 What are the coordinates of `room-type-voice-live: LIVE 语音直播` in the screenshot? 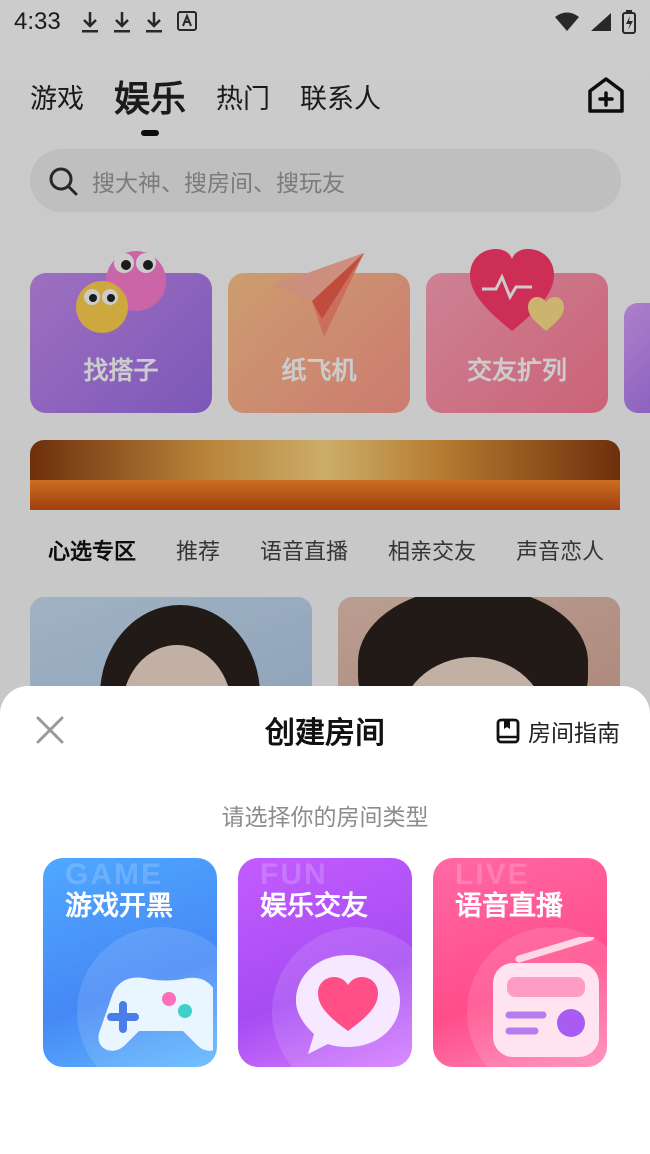 It's located at (520, 962).